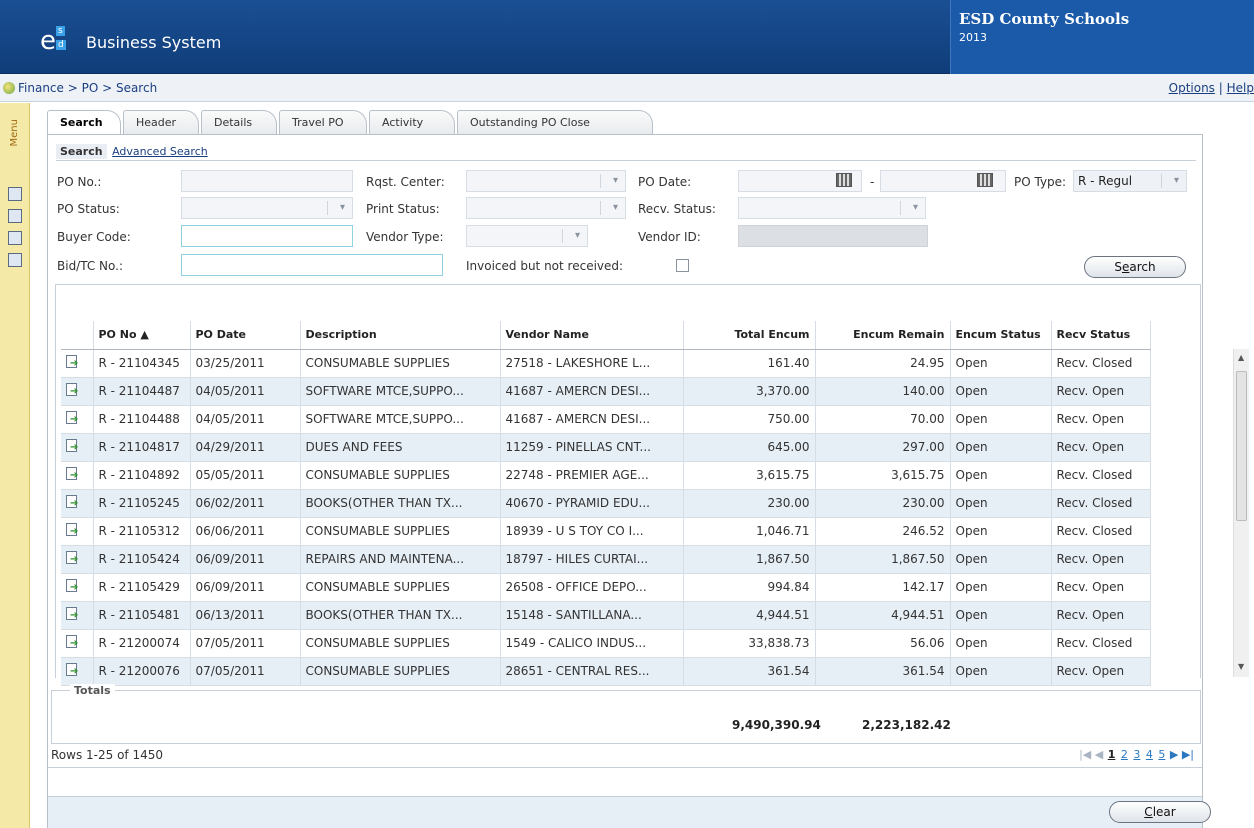 The image size is (1254, 828). What do you see at coordinates (142, 503) in the screenshot?
I see `po-no-cell: R - 21105245` at bounding box center [142, 503].